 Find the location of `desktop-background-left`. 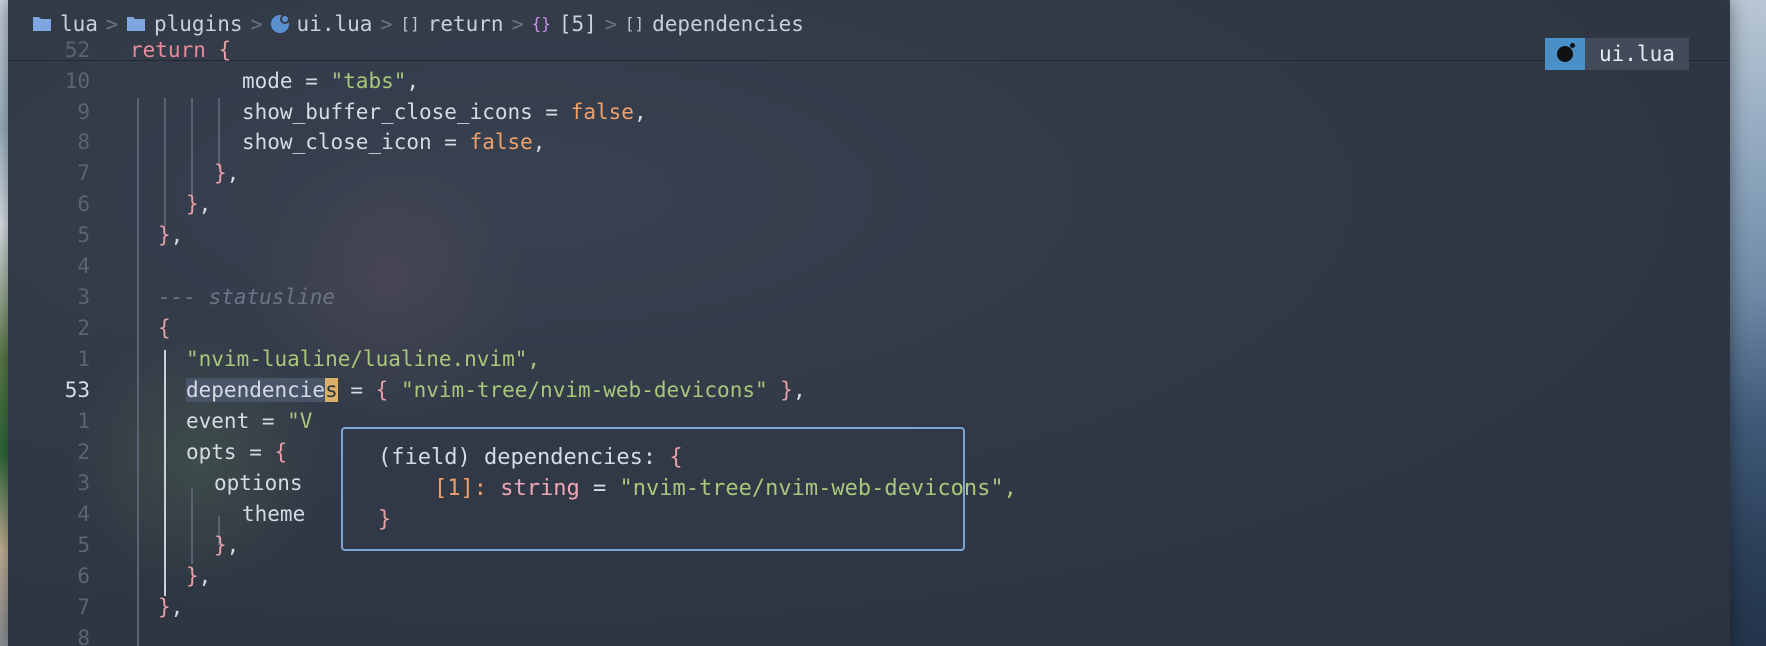

desktop-background-left is located at coordinates (4, 323).